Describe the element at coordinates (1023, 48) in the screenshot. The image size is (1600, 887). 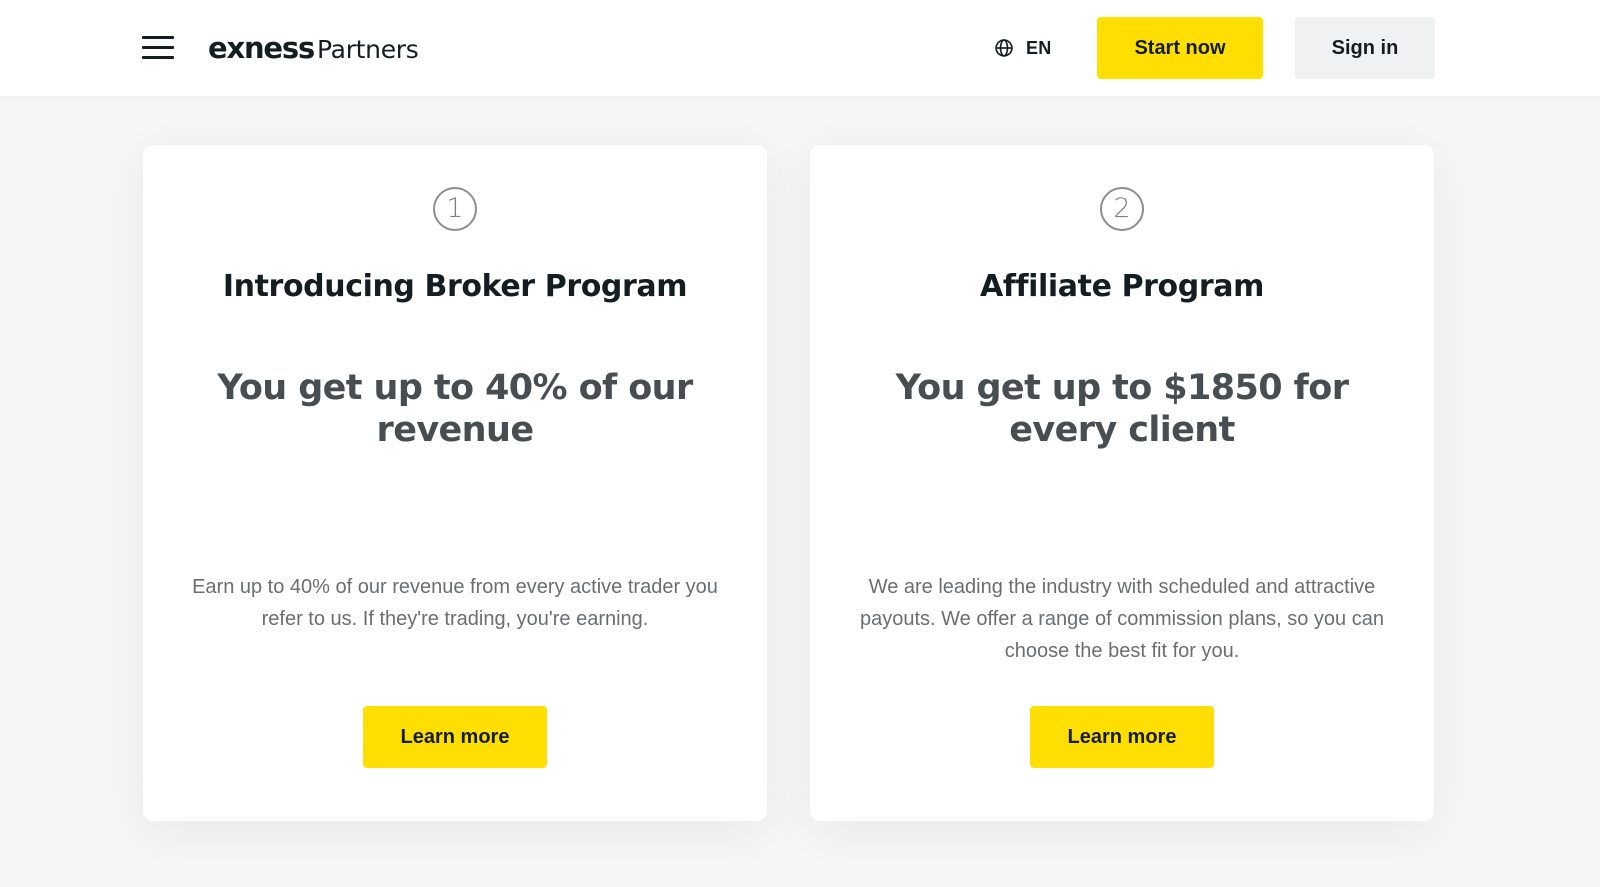
I see `language-selector: EN` at that location.